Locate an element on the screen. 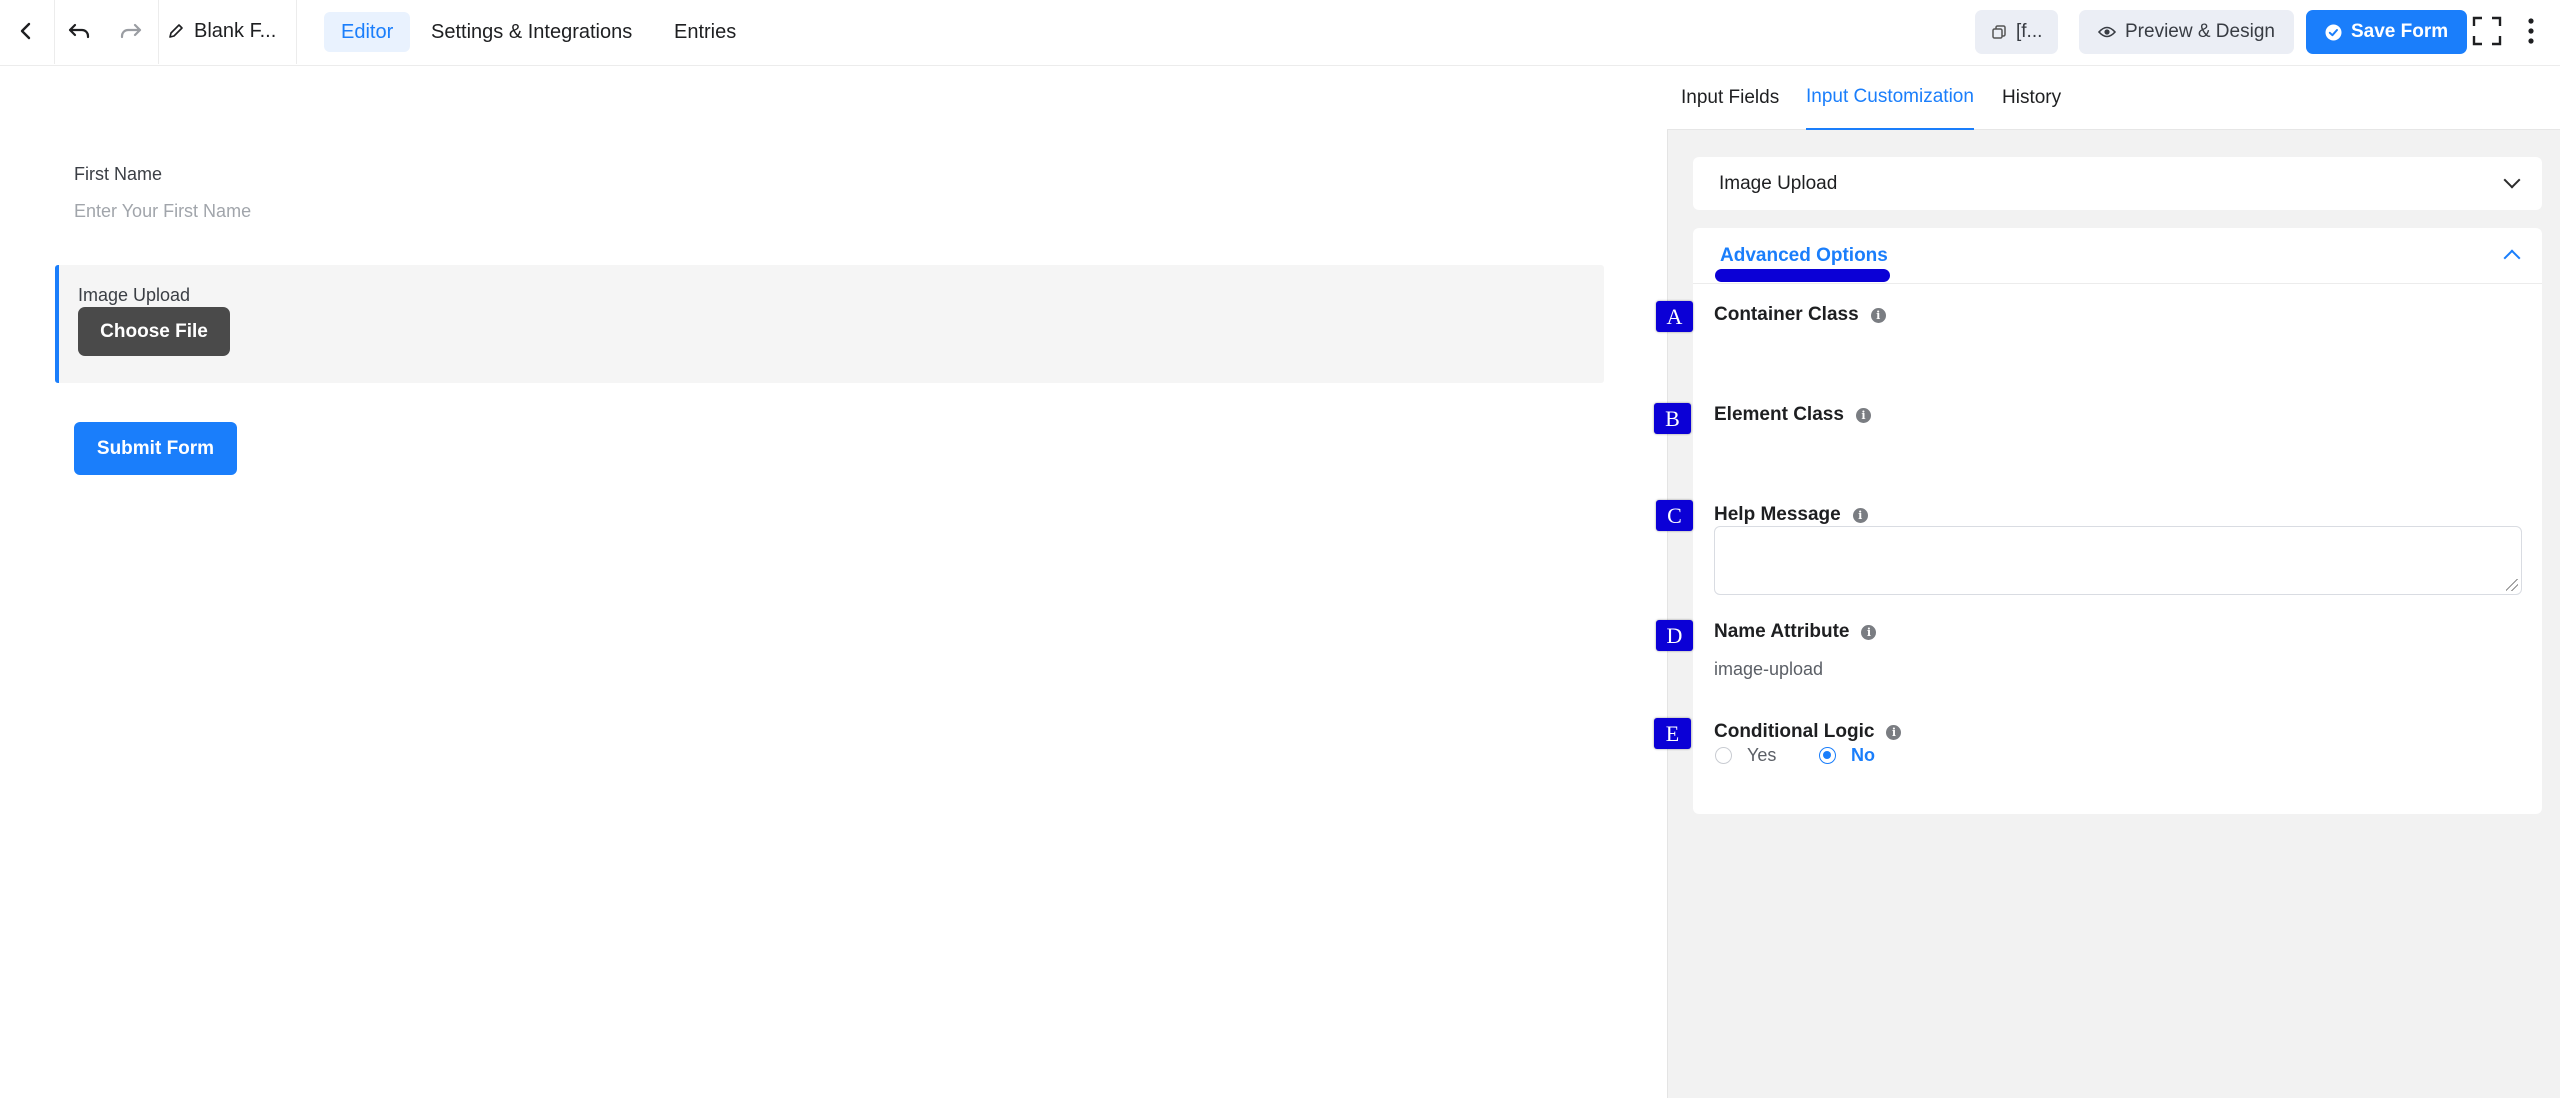 This screenshot has height=1098, width=2560. help-message-textarea is located at coordinates (2118, 560).